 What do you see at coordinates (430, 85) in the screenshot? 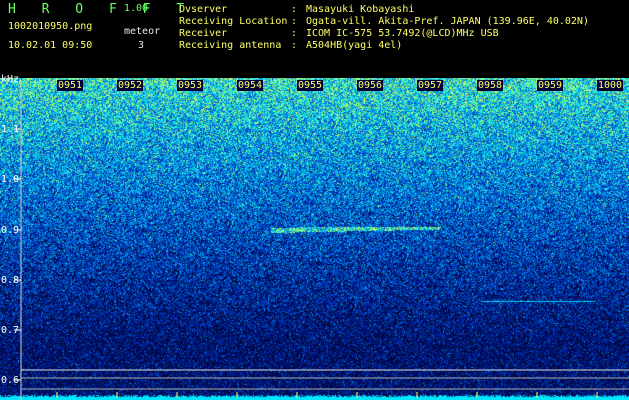
I see `time-tick-label: 0957` at bounding box center [430, 85].